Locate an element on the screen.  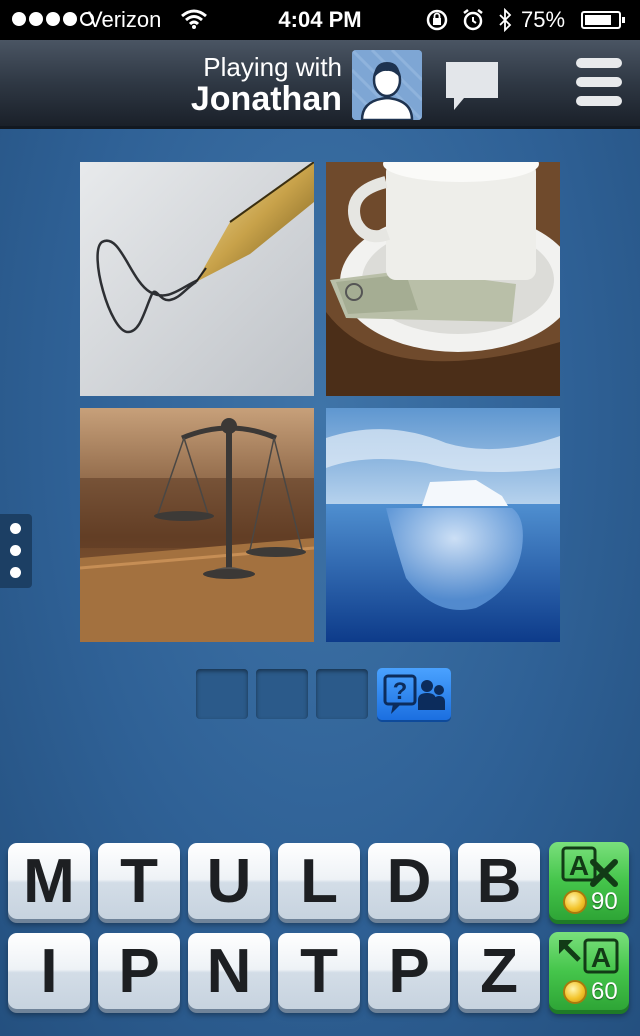
letter-tile: L is located at coordinates (319, 881).